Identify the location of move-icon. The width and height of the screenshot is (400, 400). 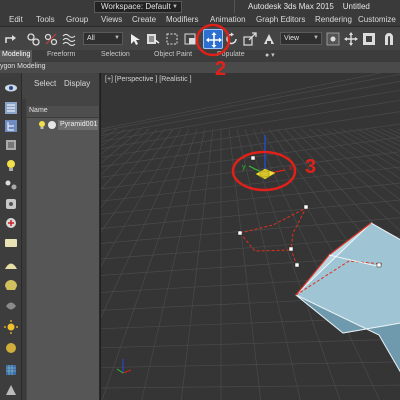
(214, 40).